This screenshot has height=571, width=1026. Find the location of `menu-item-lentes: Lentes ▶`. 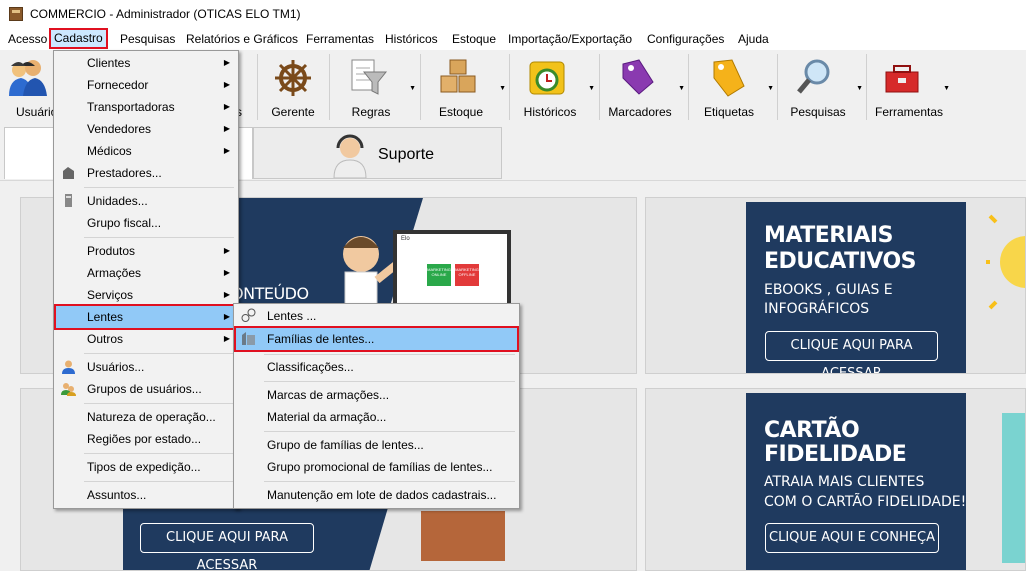

menu-item-lentes: Lentes ▶ is located at coordinates (146, 317).